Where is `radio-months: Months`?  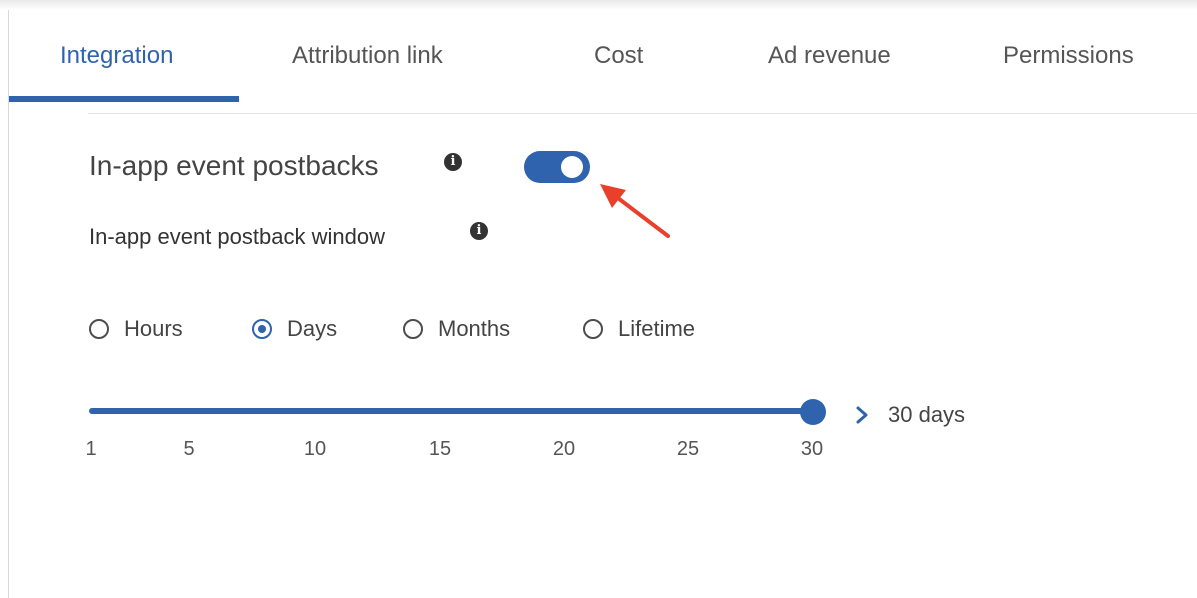
radio-months: Months is located at coordinates (456, 329).